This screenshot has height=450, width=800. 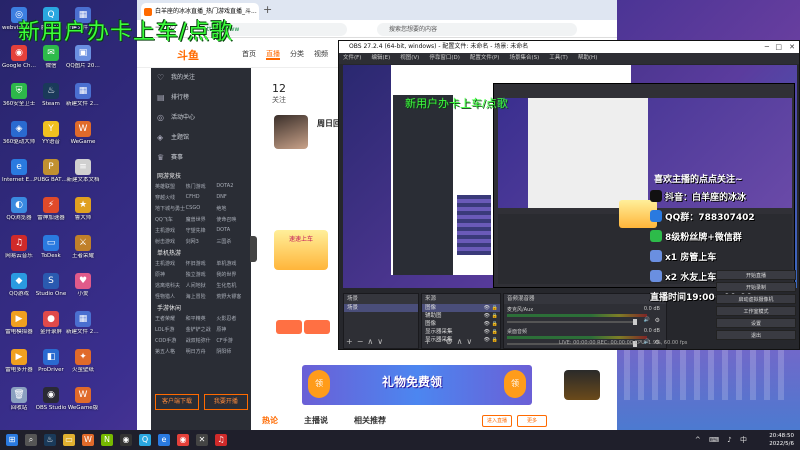 I want to click on game-category-link: QQ飞车, so click(x=170, y=219).